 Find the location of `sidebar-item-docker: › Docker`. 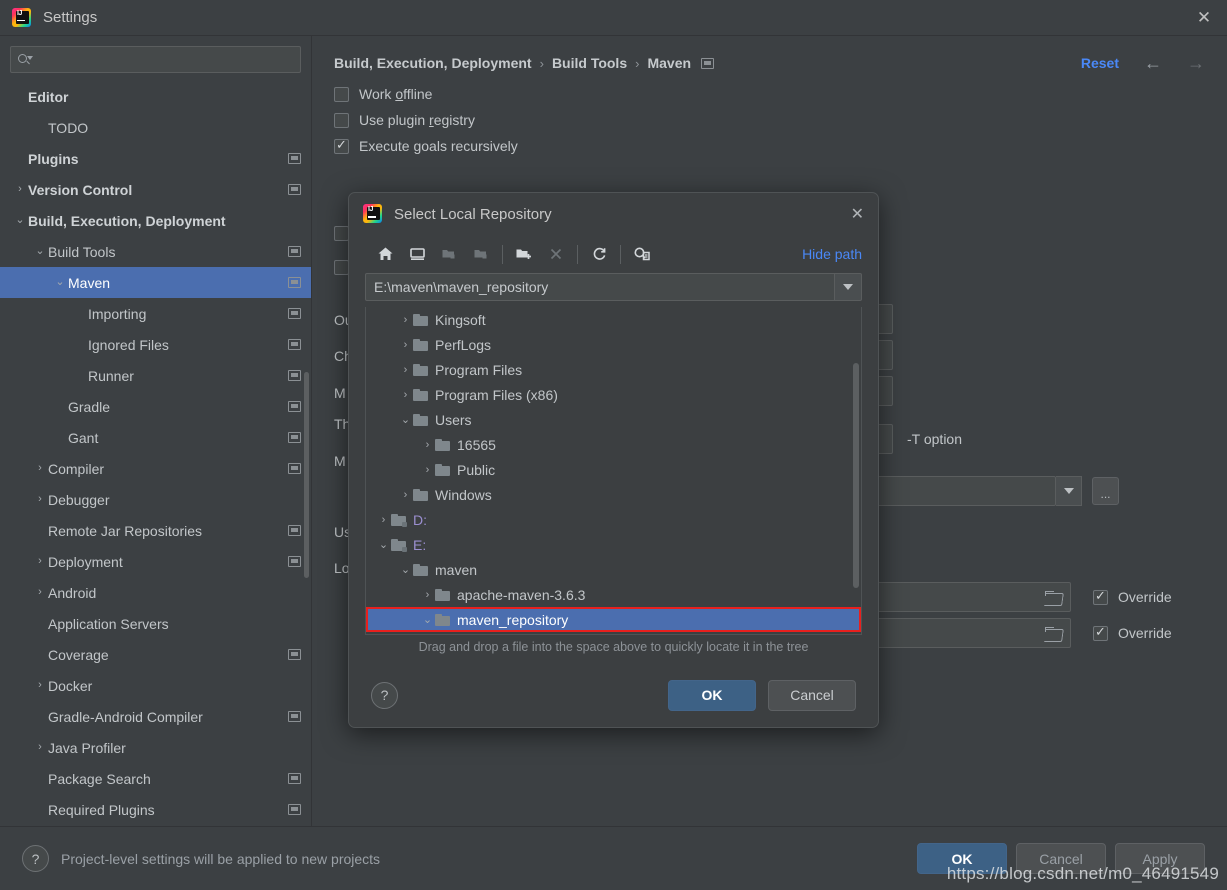

sidebar-item-docker: › Docker is located at coordinates (155, 685).